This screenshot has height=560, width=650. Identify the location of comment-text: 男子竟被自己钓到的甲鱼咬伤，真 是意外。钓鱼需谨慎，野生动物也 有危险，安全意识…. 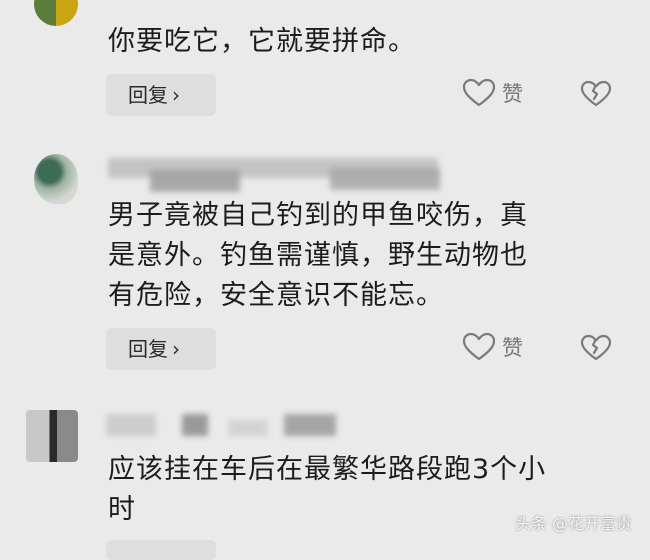
(318, 256).